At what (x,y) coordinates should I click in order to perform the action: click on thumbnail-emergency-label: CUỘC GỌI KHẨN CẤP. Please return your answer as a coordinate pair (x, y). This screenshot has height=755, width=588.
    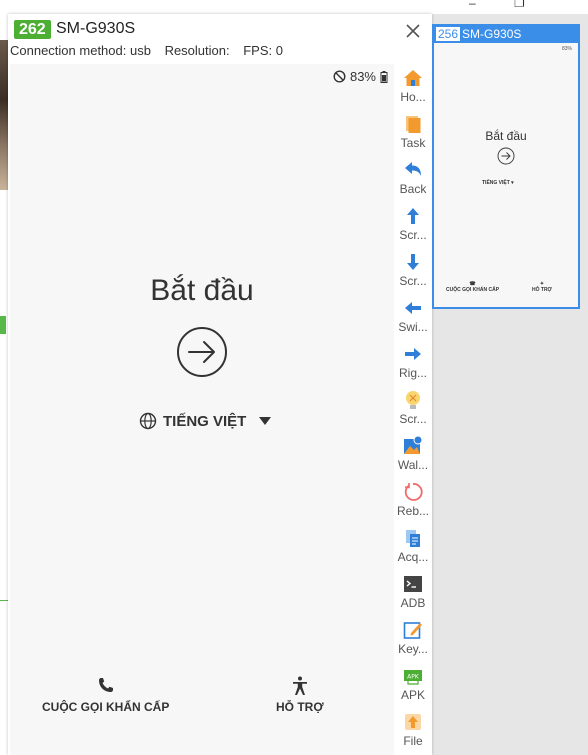
    Looking at the image, I should click on (473, 290).